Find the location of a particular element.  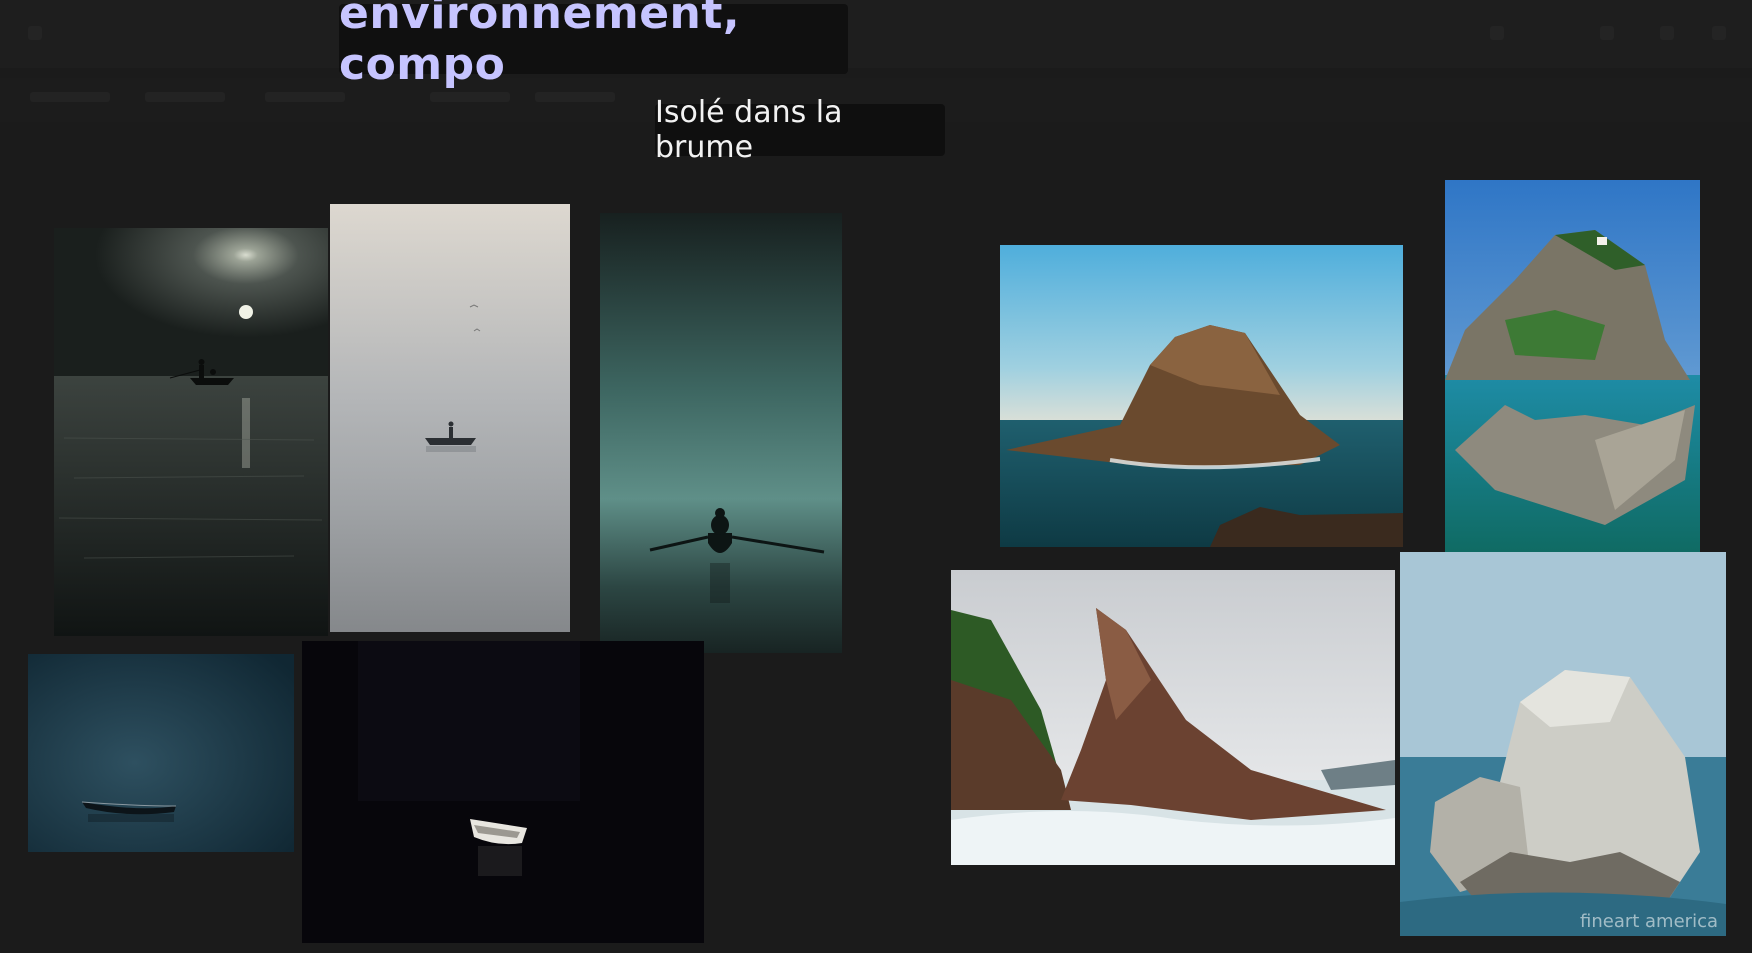

photo-watermark: fineart america is located at coordinates (1649, 921).